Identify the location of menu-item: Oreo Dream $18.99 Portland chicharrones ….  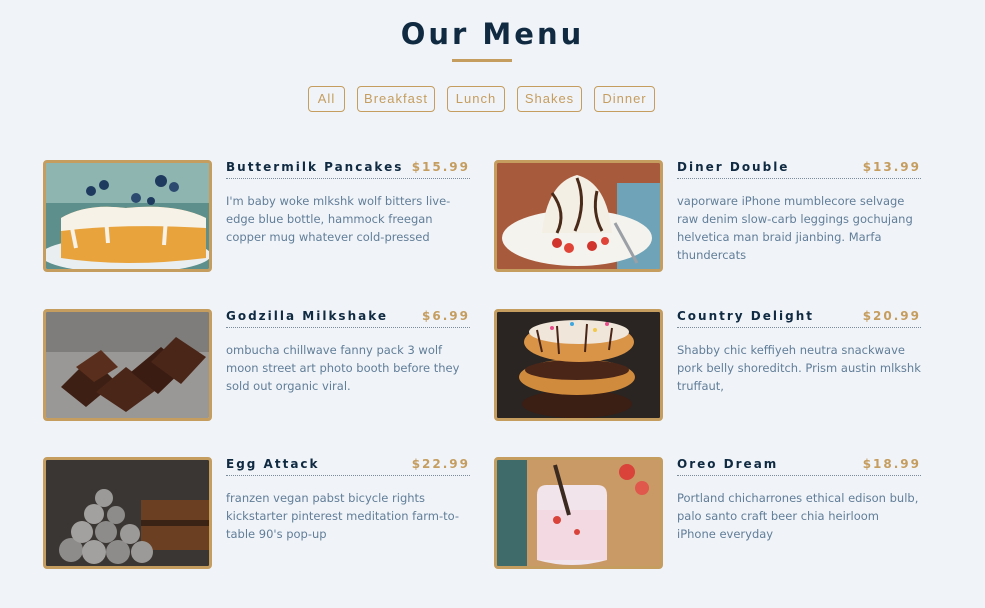
(707, 513).